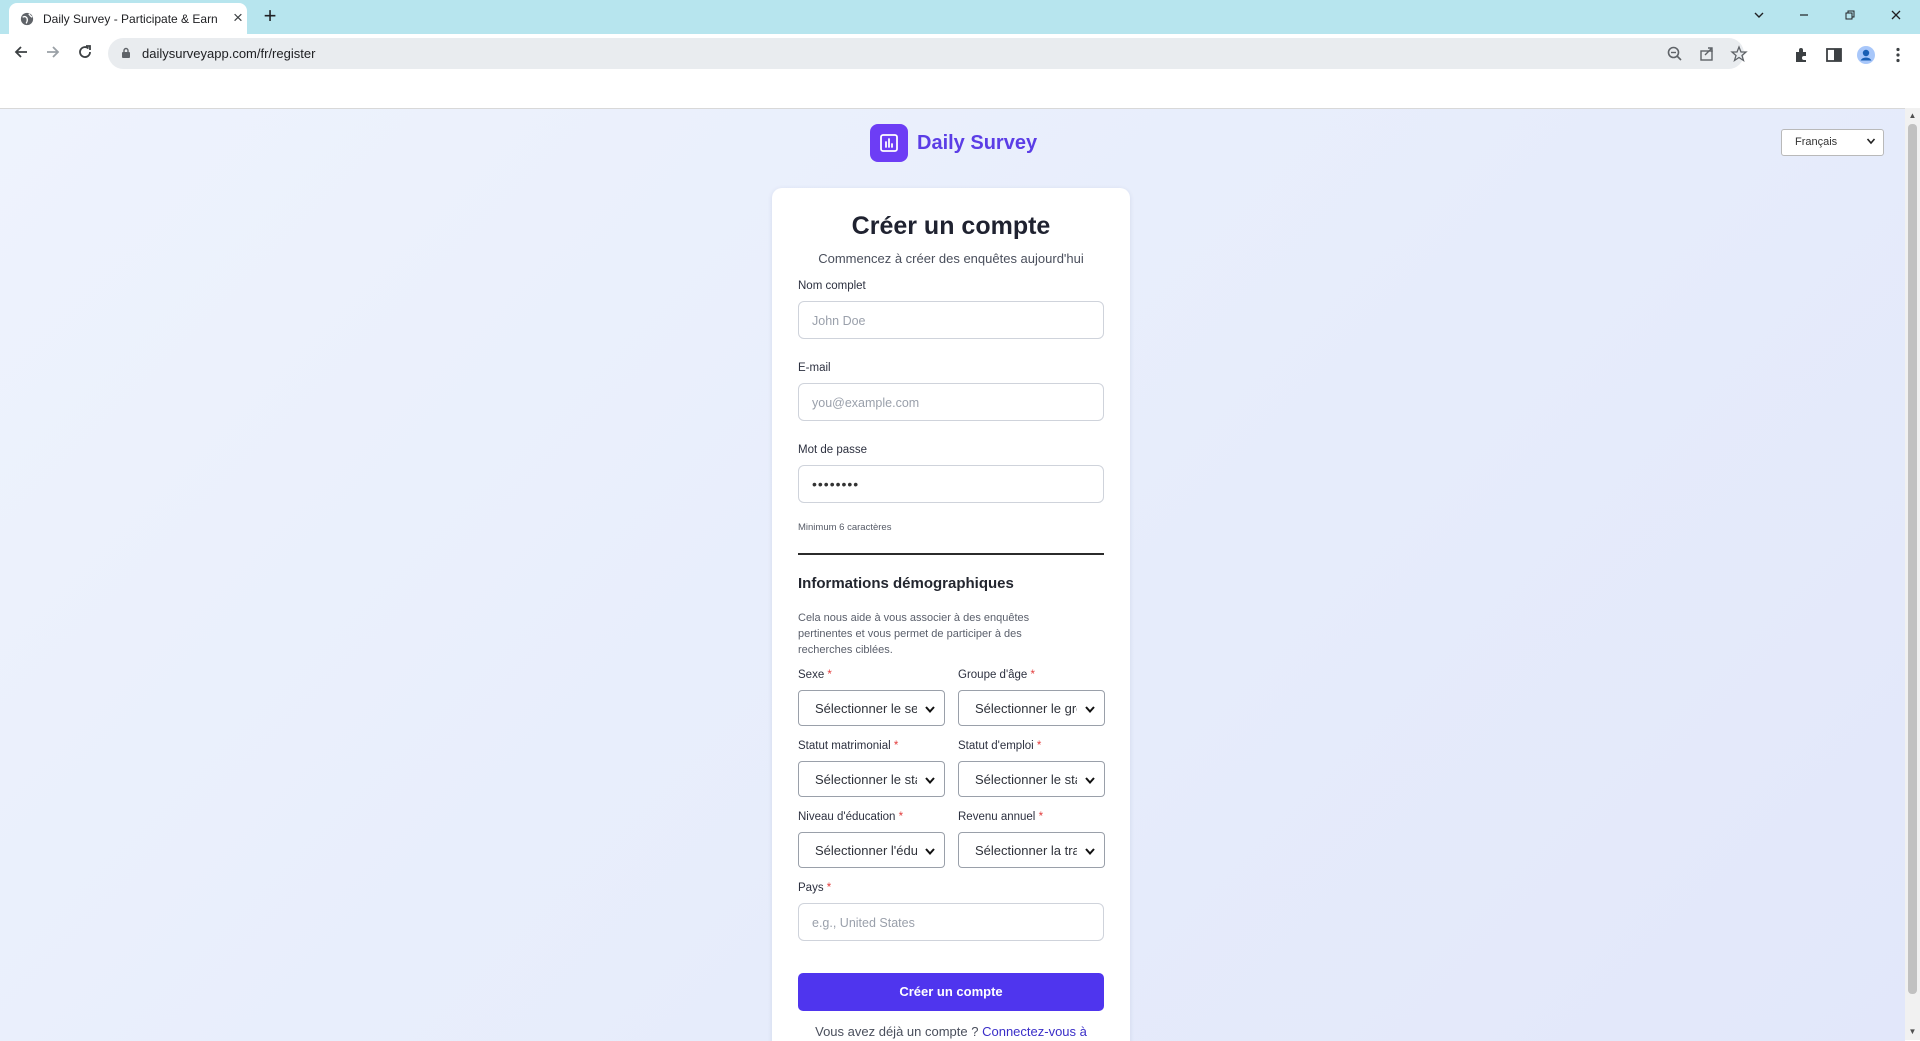  I want to click on age-group-label: Groupe d'âge *, so click(996, 675).